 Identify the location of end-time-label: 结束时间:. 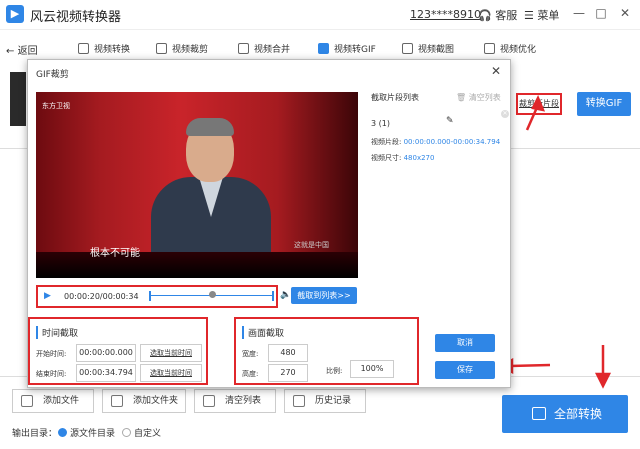
(51, 374).